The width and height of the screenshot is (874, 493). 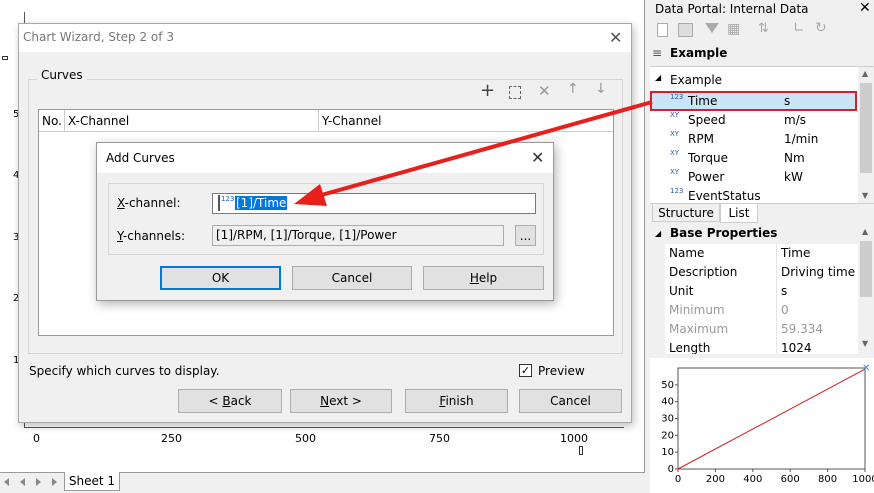 What do you see at coordinates (753, 177) in the screenshot?
I see `tree-row-power: XY Power kW` at bounding box center [753, 177].